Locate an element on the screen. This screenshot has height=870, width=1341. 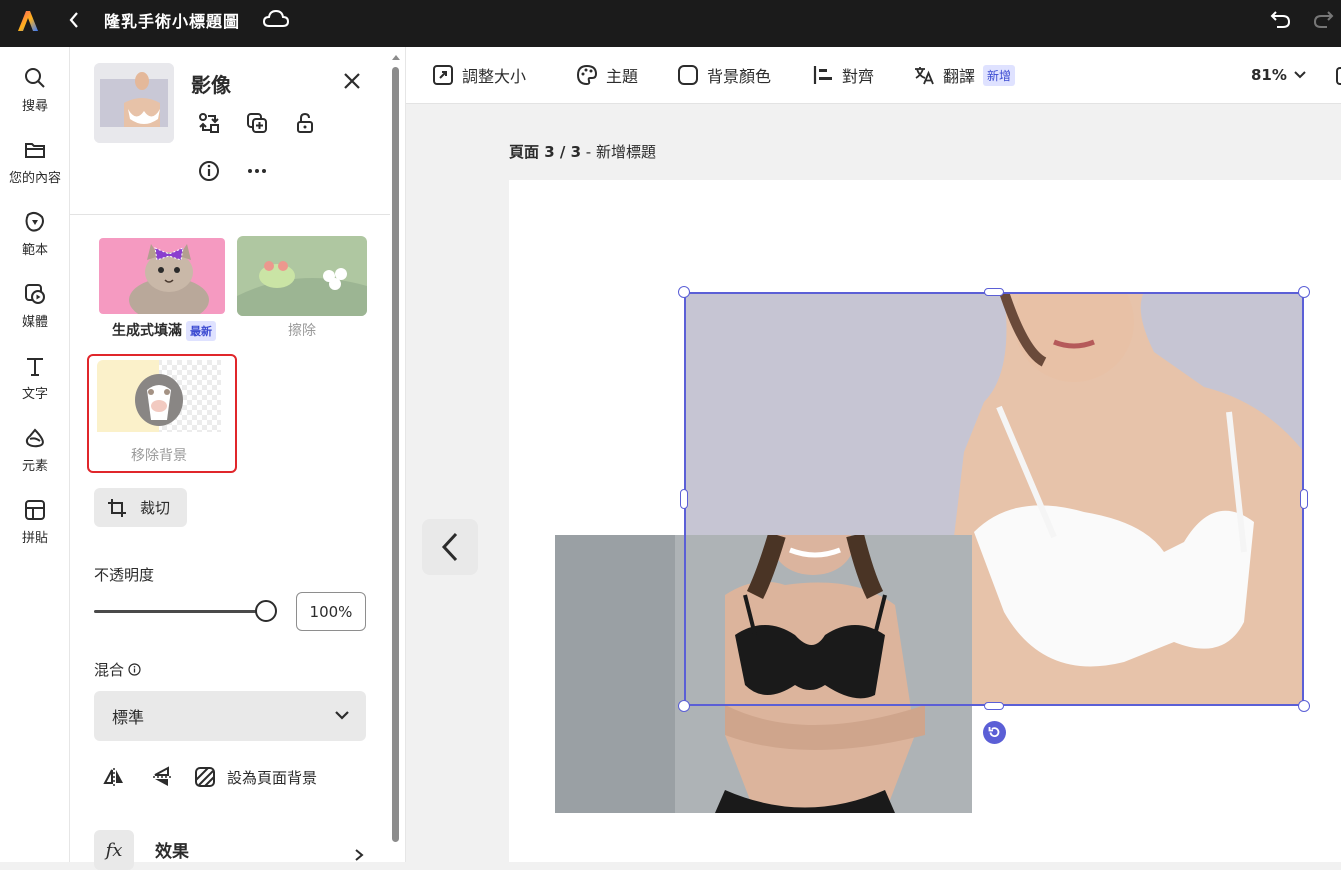
page-label: 頁面 3 / 3 - 新增標題 is located at coordinates (582, 151).